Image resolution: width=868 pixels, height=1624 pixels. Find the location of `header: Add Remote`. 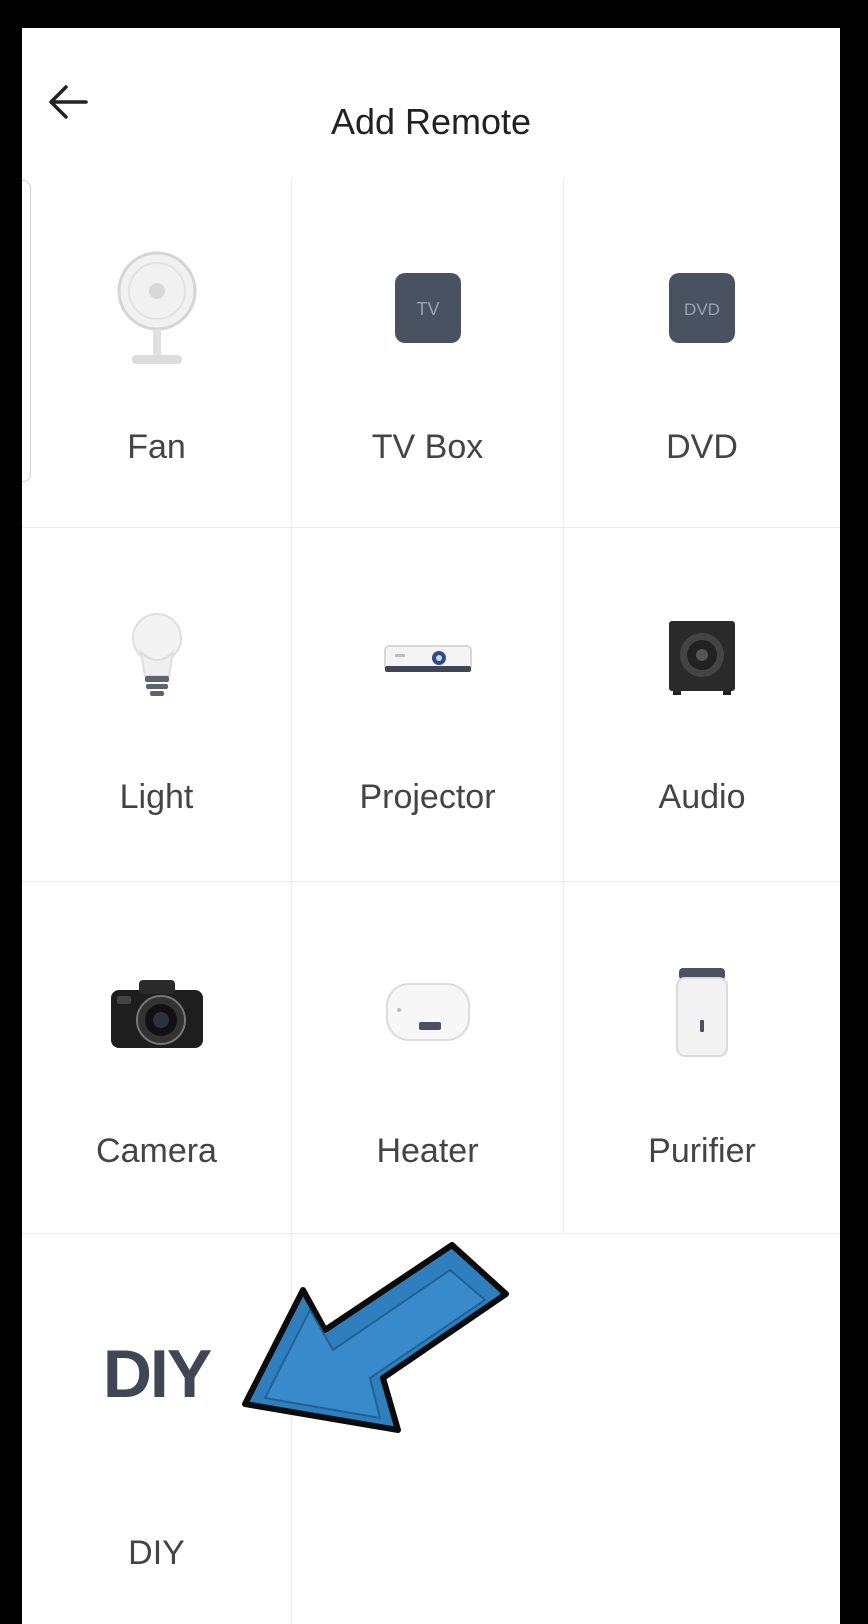

header: Add Remote is located at coordinates (431, 103).